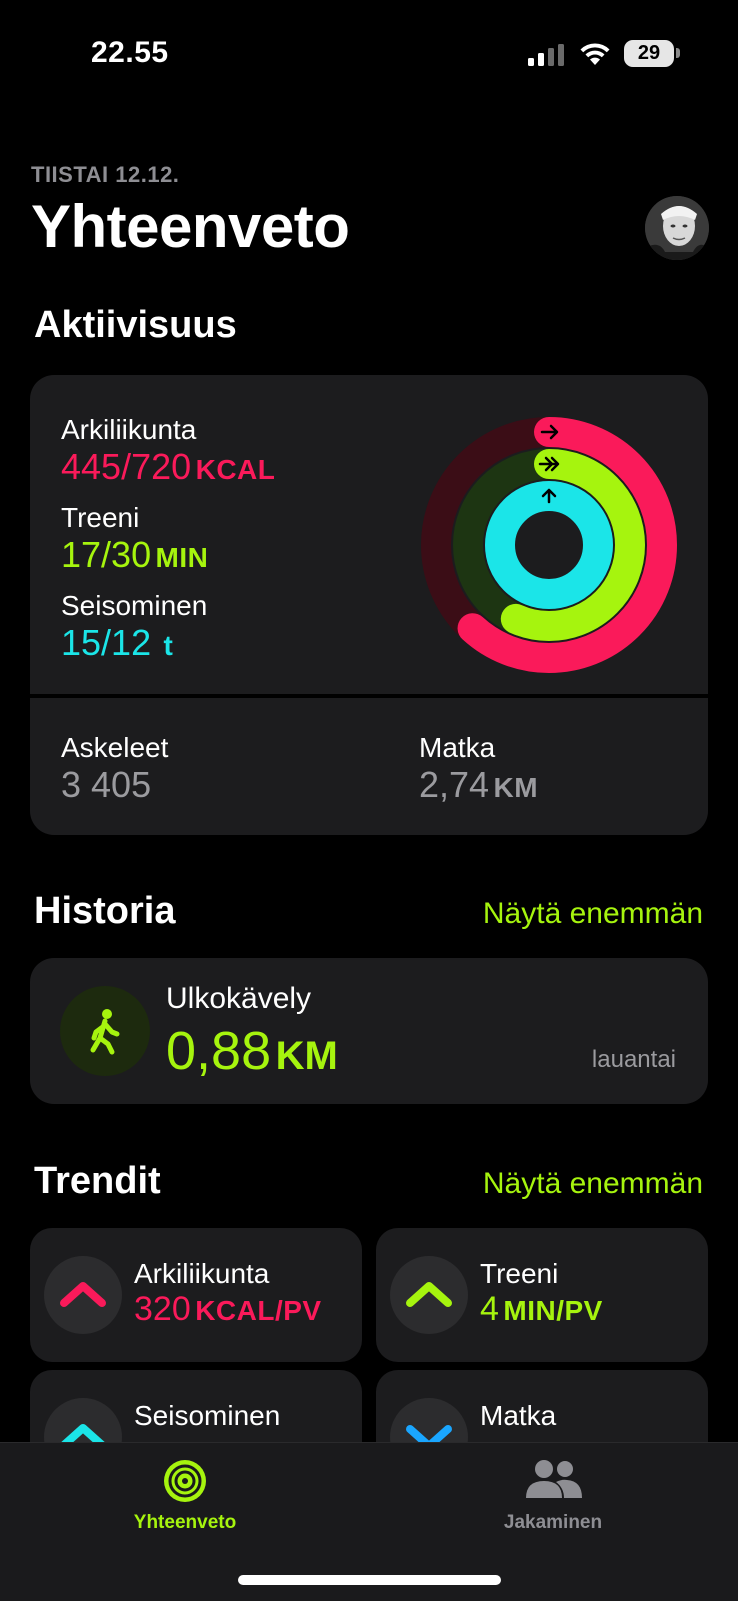 The height and width of the screenshot is (1601, 738). What do you see at coordinates (235, 469) in the screenshot?
I see `move-unit: KCAL` at bounding box center [235, 469].